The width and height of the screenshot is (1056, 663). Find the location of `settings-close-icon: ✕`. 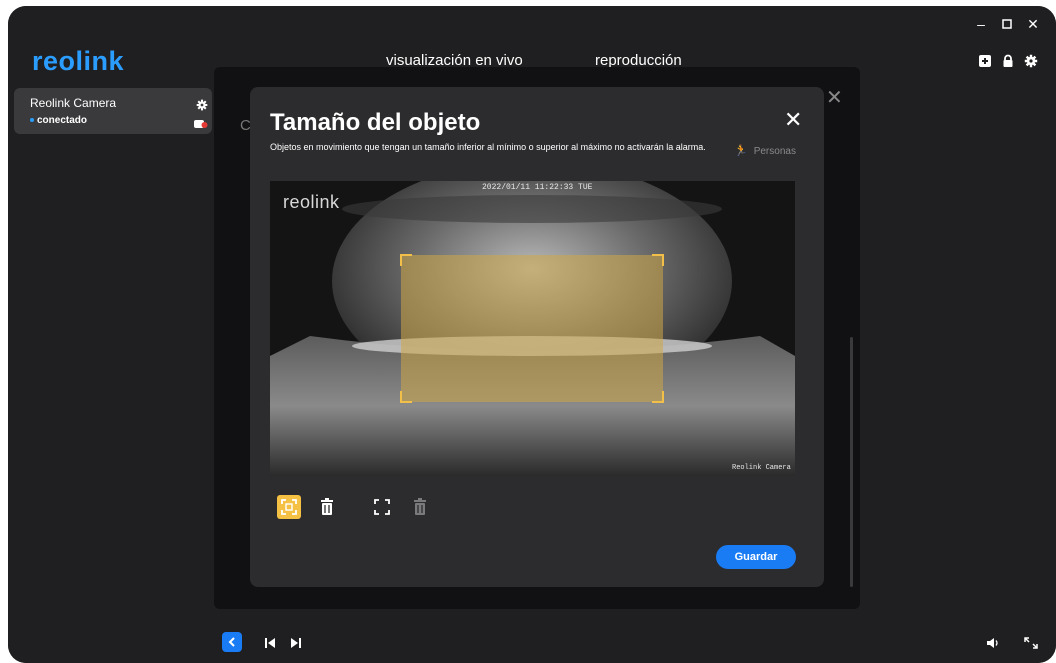

settings-close-icon: ✕ is located at coordinates (834, 97).